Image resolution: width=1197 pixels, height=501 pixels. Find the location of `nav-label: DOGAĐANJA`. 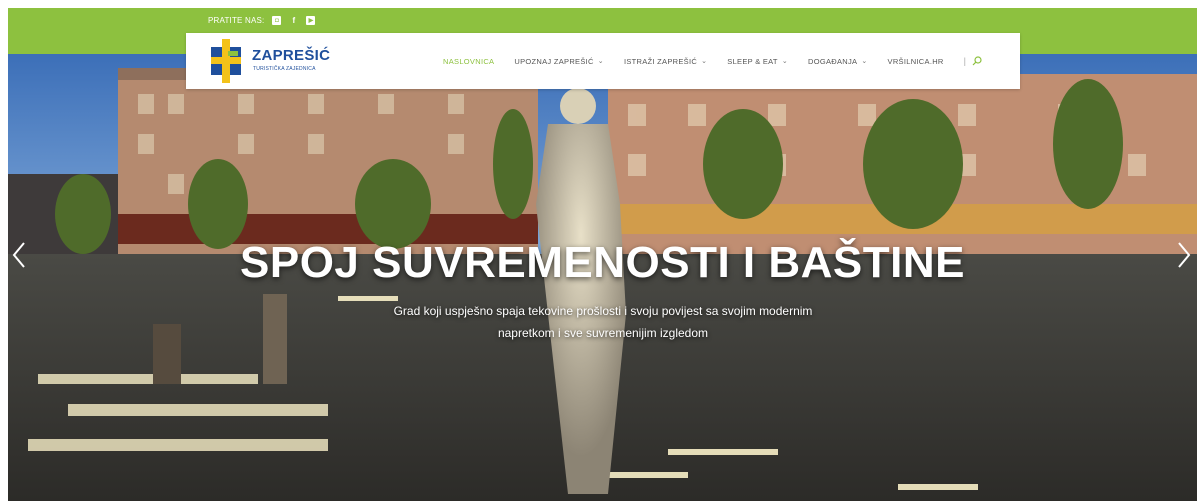

nav-label: DOGAĐANJA is located at coordinates (832, 61).